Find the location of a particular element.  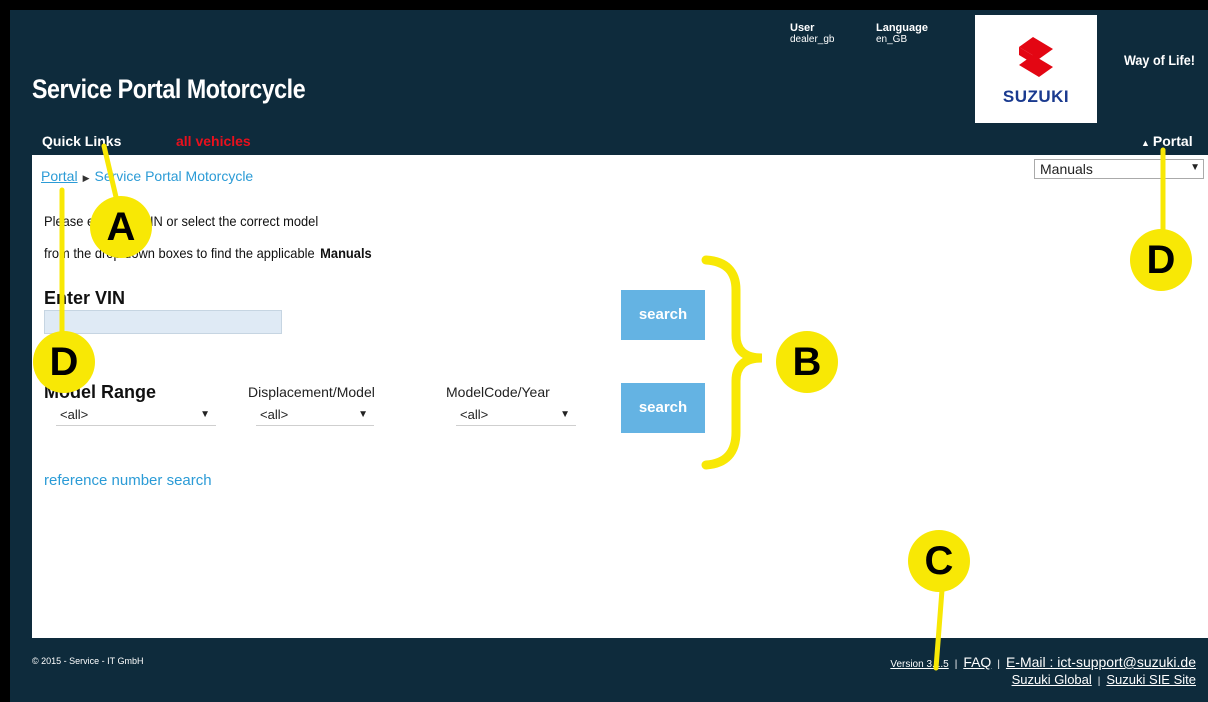

manuals-select-value: Manuals is located at coordinates (1066, 169).